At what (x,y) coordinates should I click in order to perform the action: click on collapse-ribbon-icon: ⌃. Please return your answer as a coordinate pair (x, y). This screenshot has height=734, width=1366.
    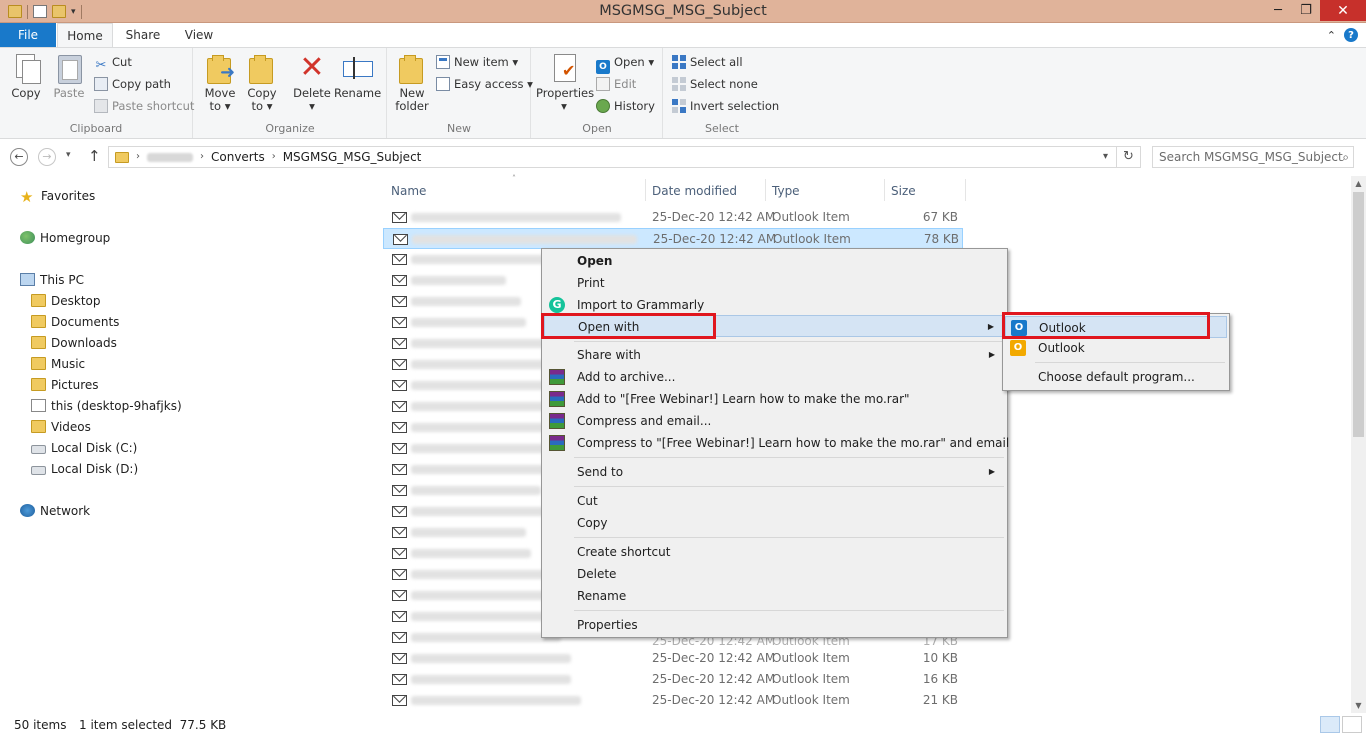
    Looking at the image, I should click on (1331, 35).